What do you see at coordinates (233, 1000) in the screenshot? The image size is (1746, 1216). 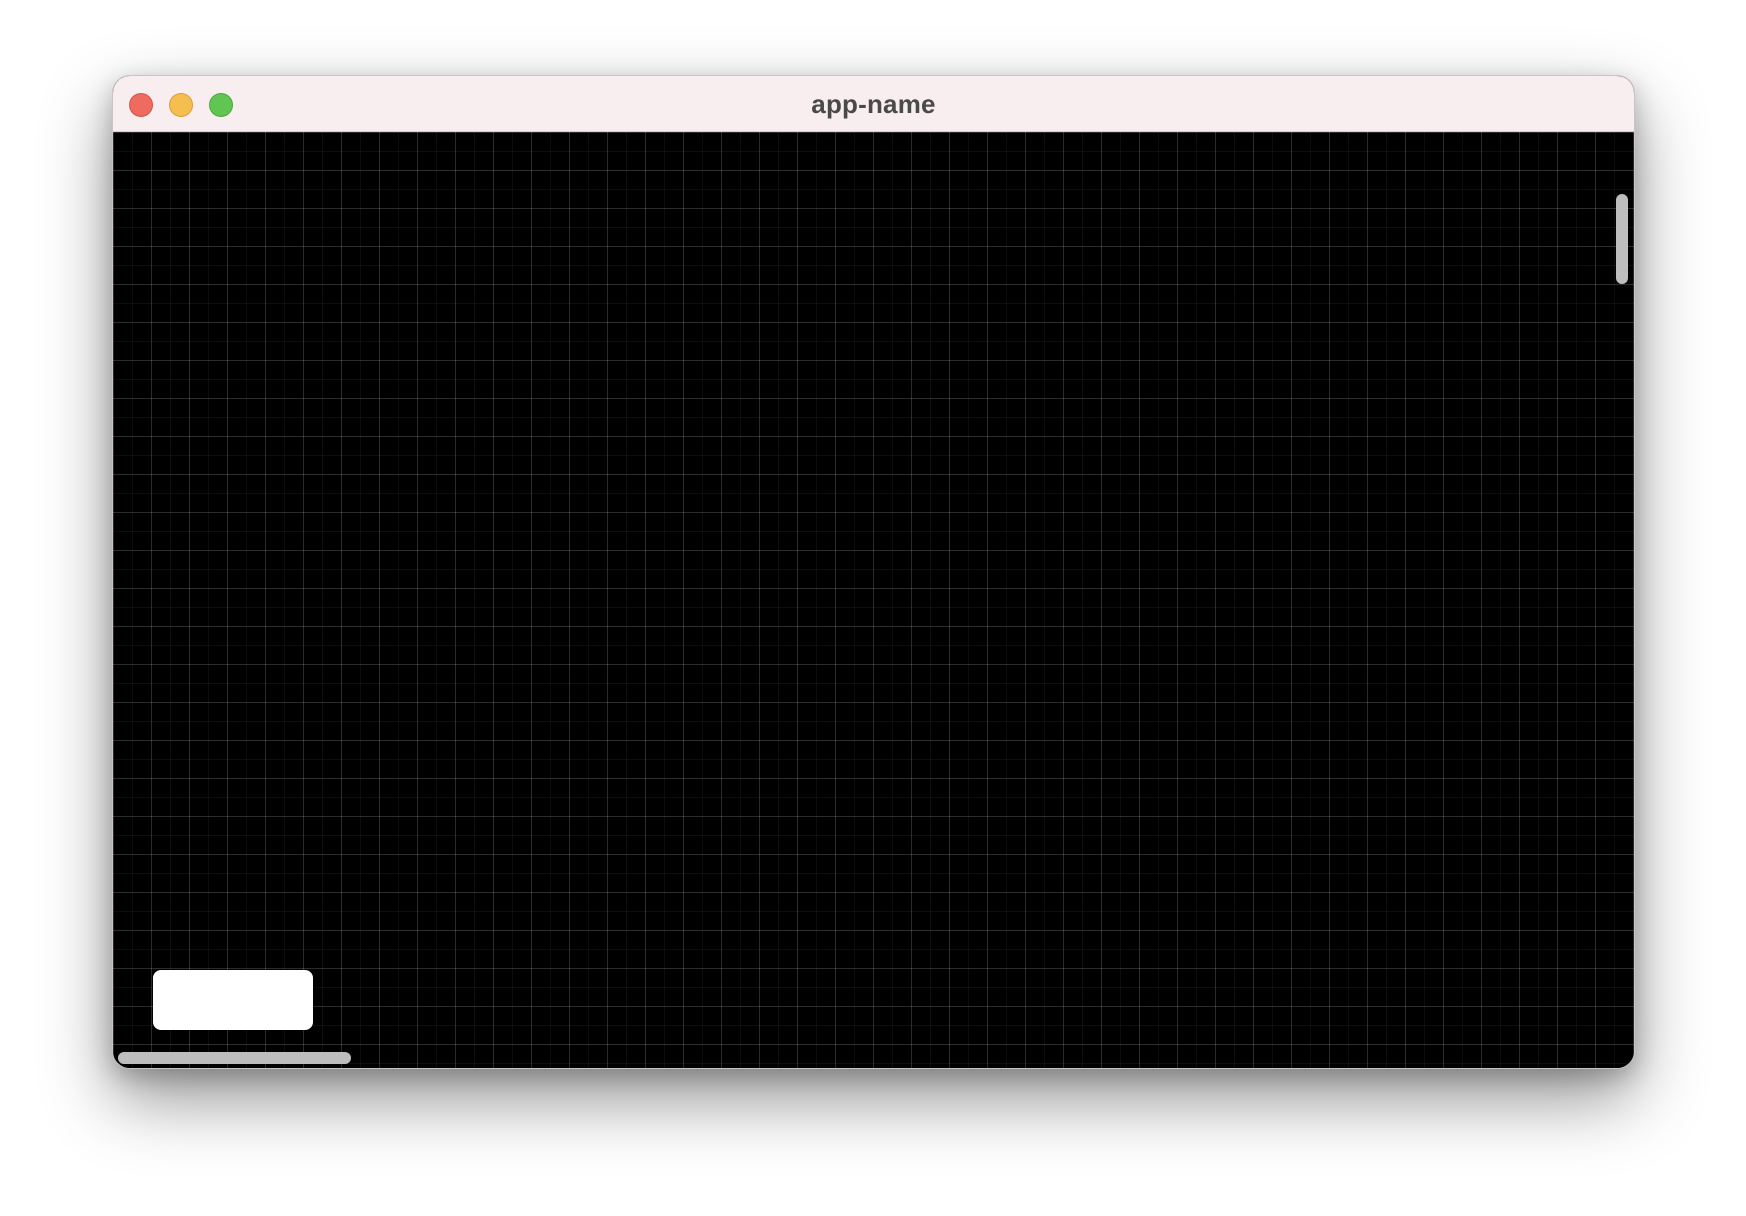 I see `canvas-node` at bounding box center [233, 1000].